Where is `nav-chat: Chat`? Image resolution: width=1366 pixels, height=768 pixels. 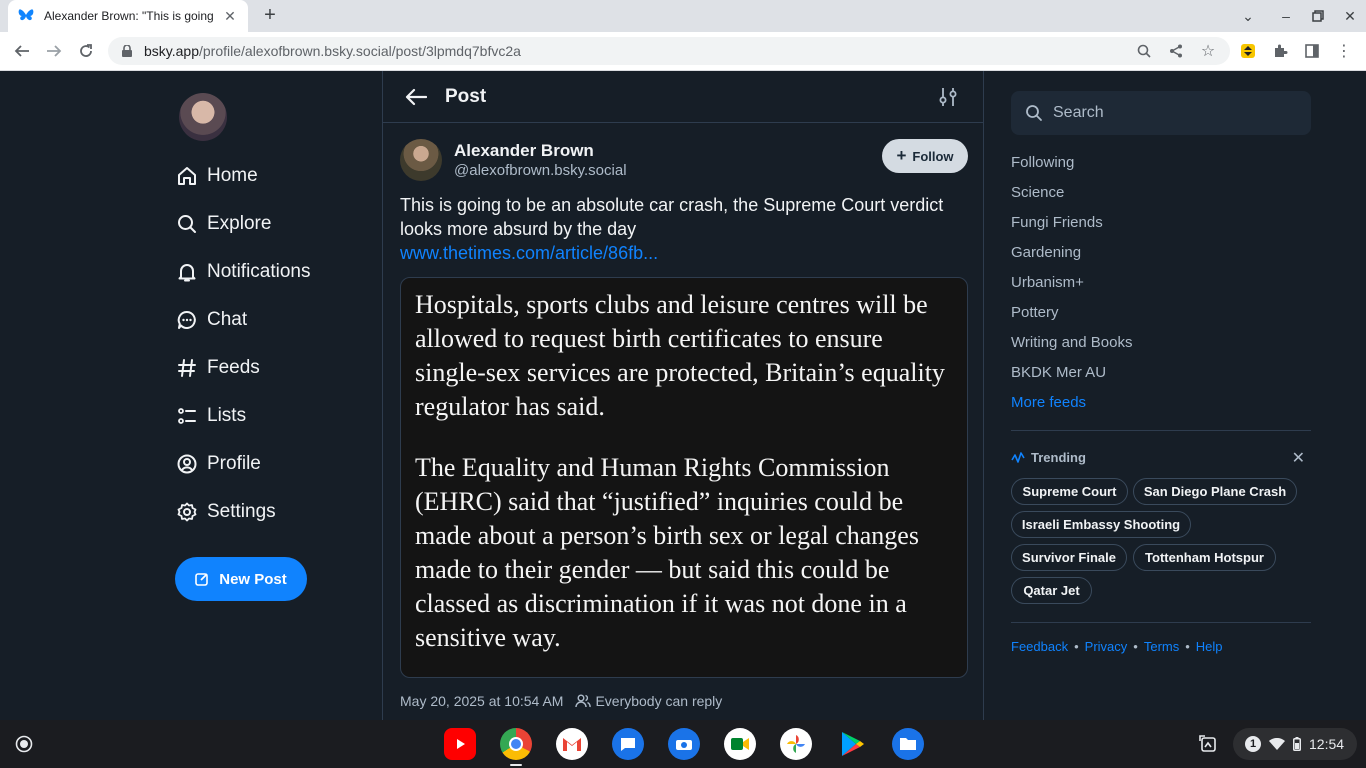
nav-chat: Chat is located at coordinates (211, 320).